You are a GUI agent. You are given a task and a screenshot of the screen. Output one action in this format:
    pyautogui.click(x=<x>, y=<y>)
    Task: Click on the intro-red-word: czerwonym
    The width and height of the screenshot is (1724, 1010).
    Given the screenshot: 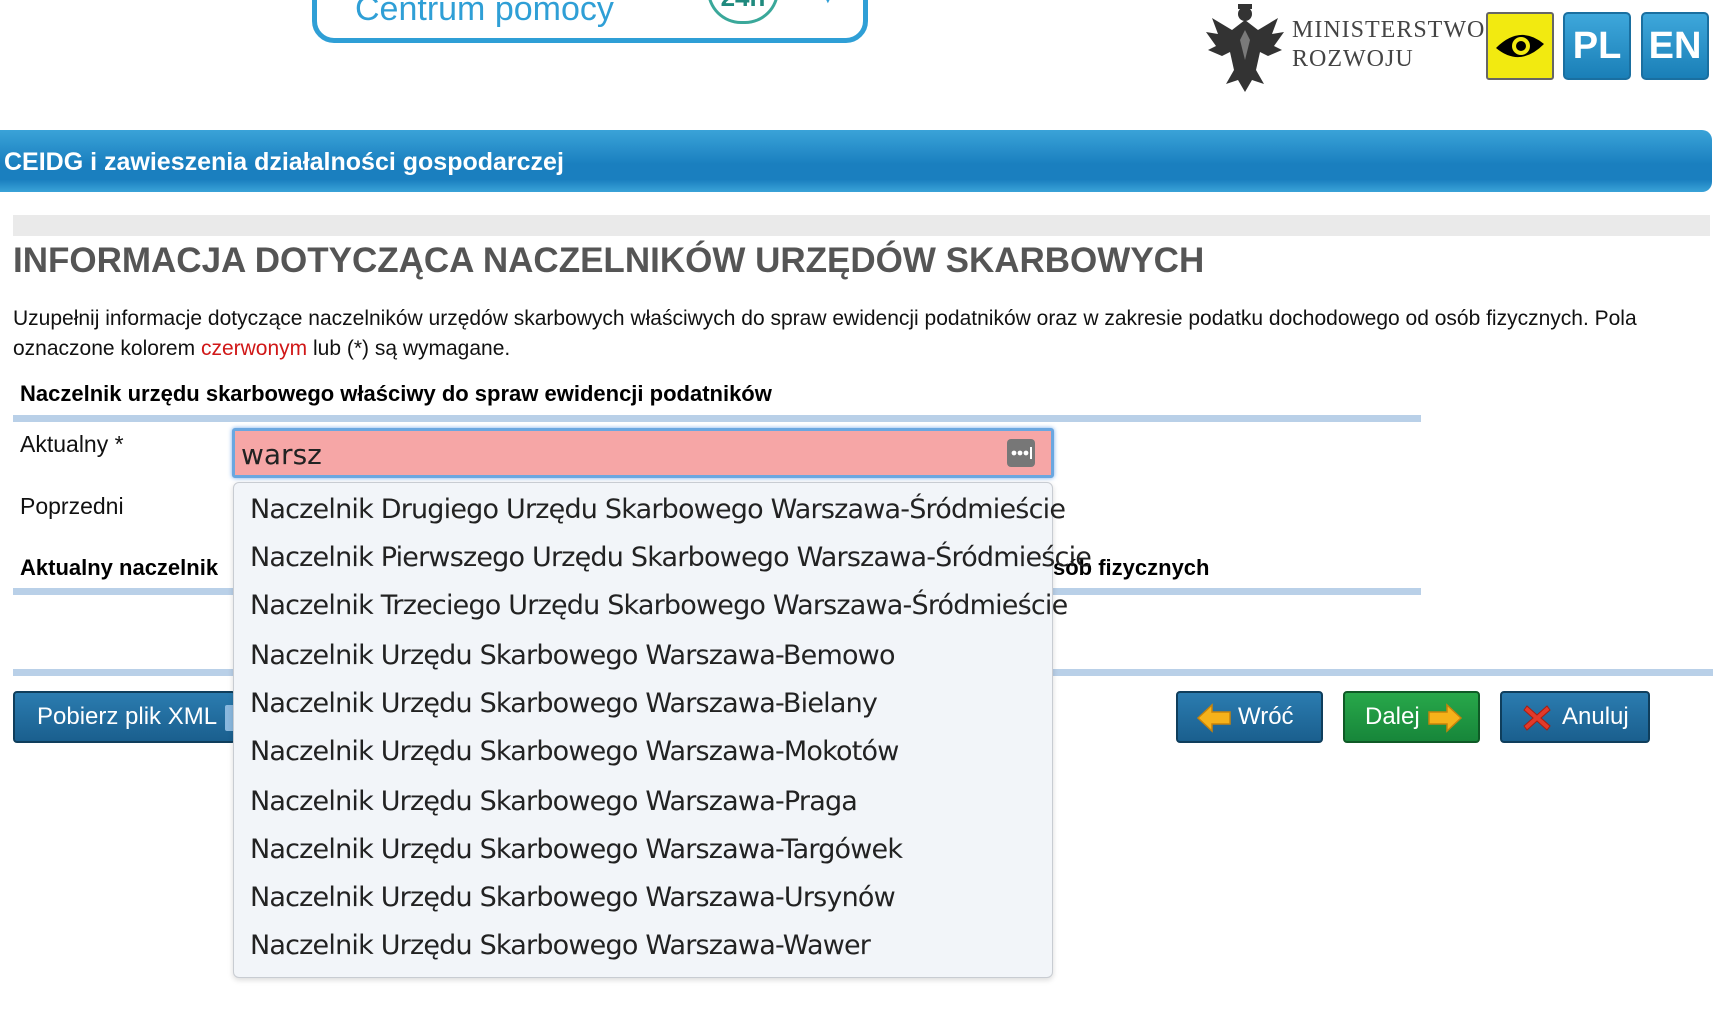 What is the action you would take?
    pyautogui.click(x=254, y=348)
    